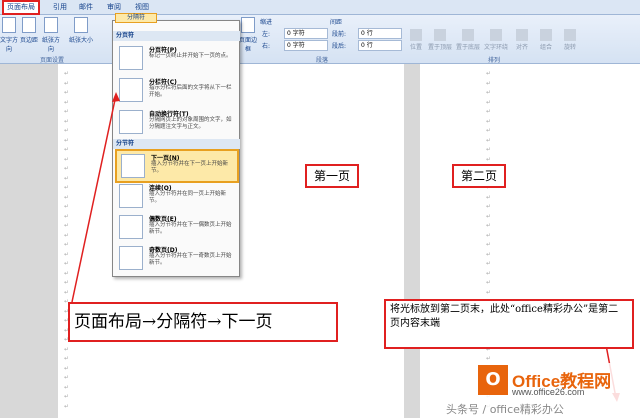 This screenshot has height=418, width=640. I want to click on watermark-credit: 头条号 / office精彩办公, so click(505, 409).